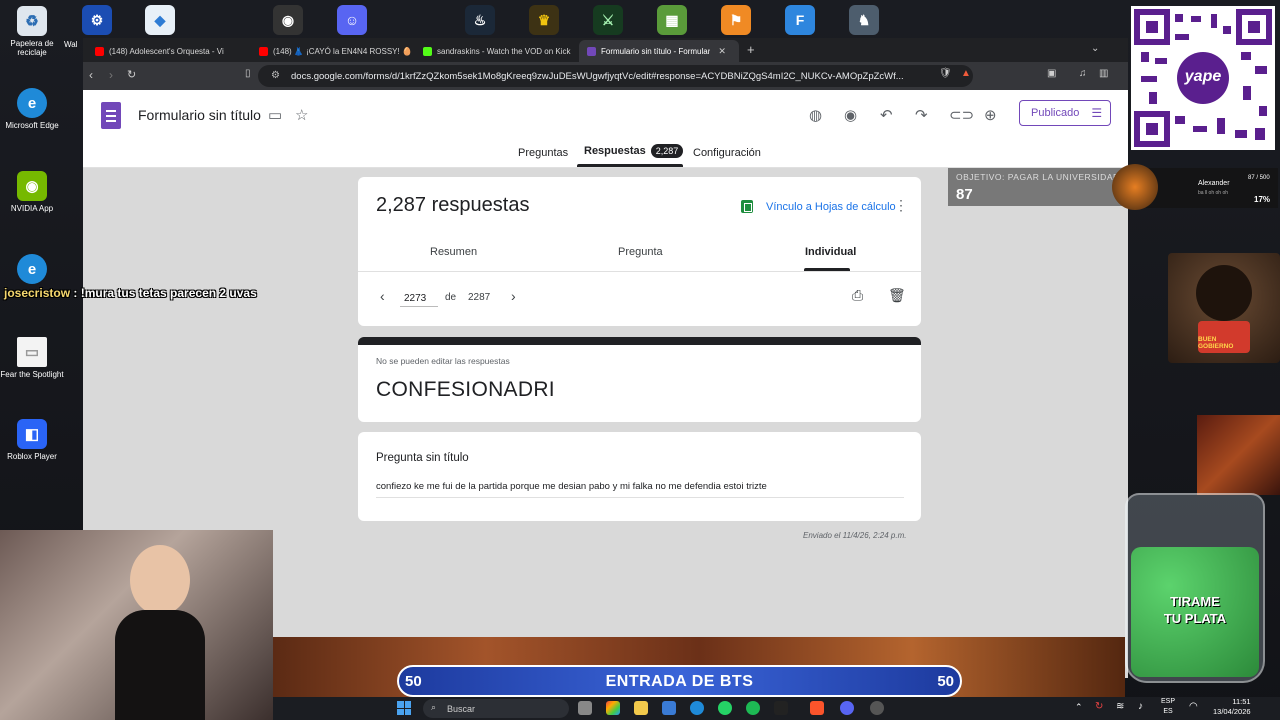 This screenshot has width=1280, height=720. I want to click on edge-taskbar-icon, so click(697, 708).